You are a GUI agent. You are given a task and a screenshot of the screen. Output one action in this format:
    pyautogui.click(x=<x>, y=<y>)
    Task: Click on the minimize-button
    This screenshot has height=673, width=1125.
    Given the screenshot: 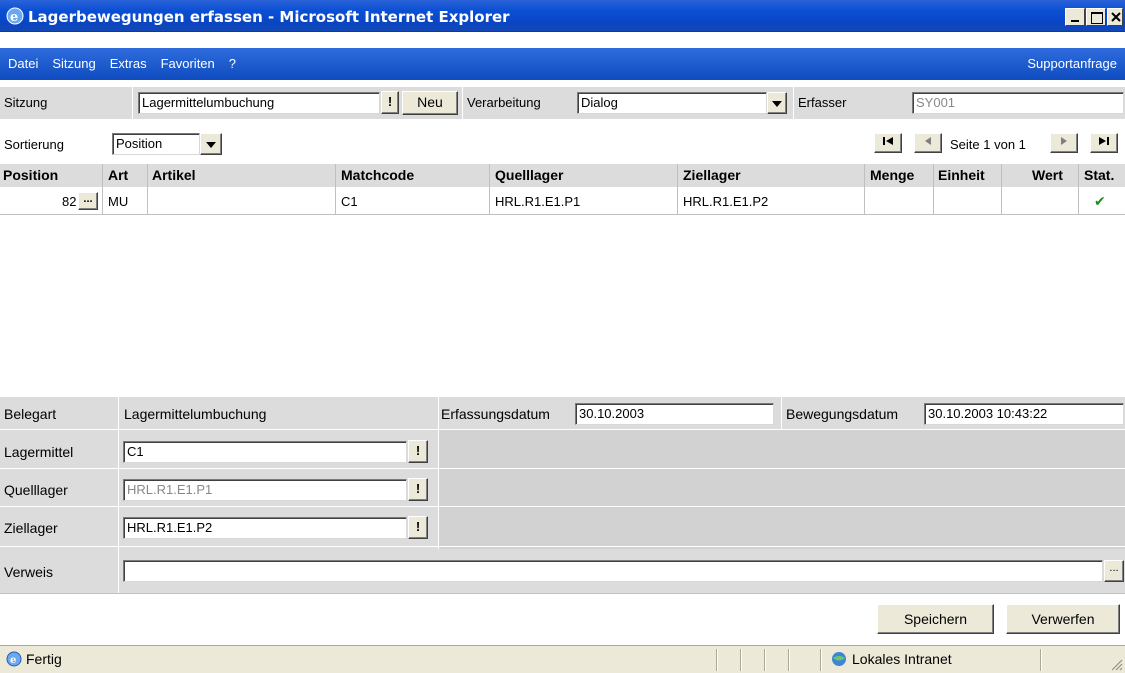 What is the action you would take?
    pyautogui.click(x=1075, y=17)
    